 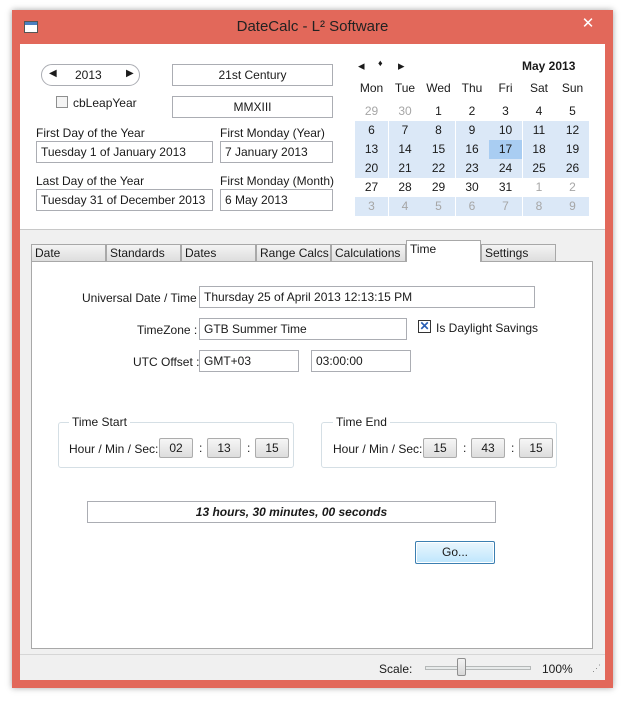 I want to click on calendar-day: 31, so click(x=505, y=187).